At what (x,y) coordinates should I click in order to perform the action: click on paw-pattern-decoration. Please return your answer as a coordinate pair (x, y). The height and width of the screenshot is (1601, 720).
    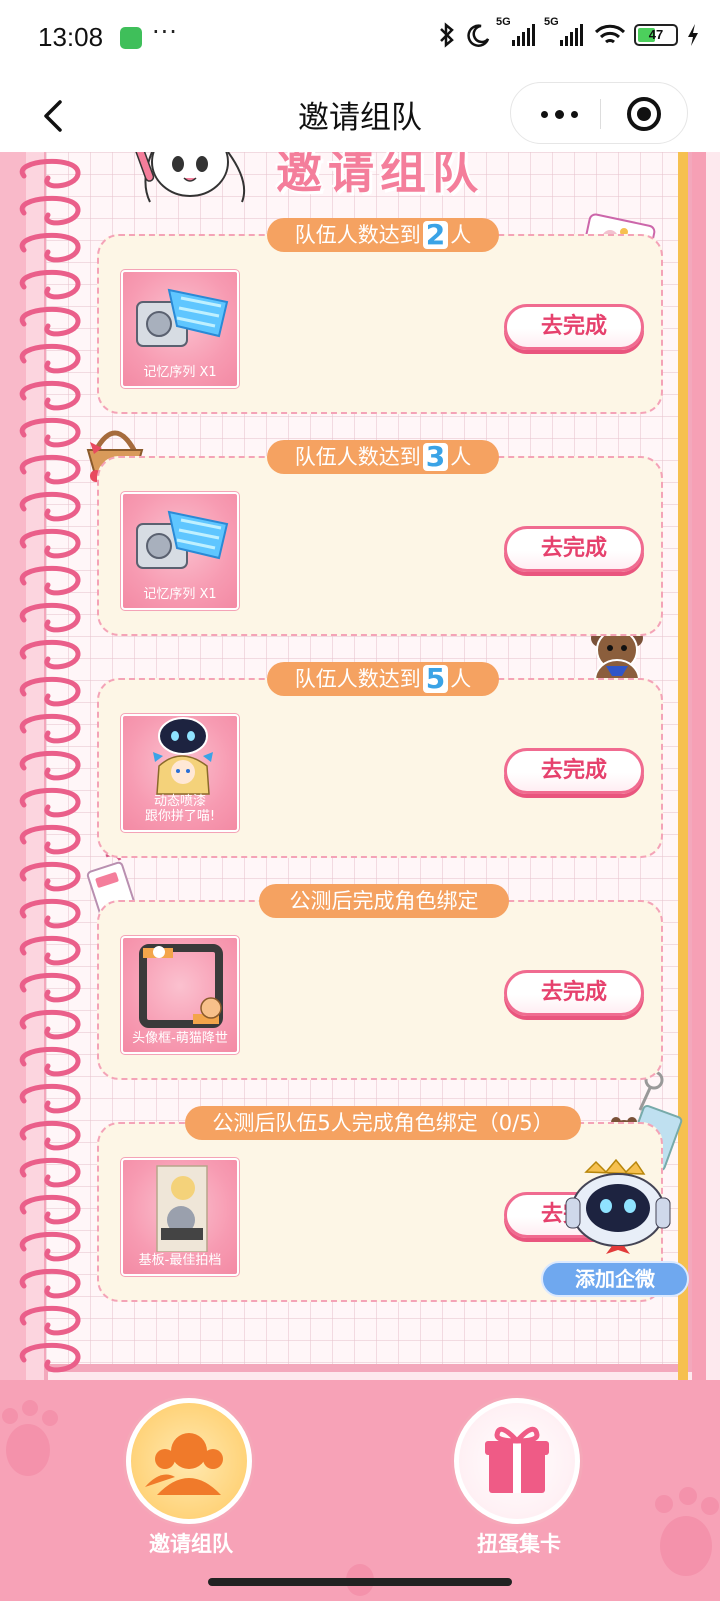
    Looking at the image, I should click on (360, 1498).